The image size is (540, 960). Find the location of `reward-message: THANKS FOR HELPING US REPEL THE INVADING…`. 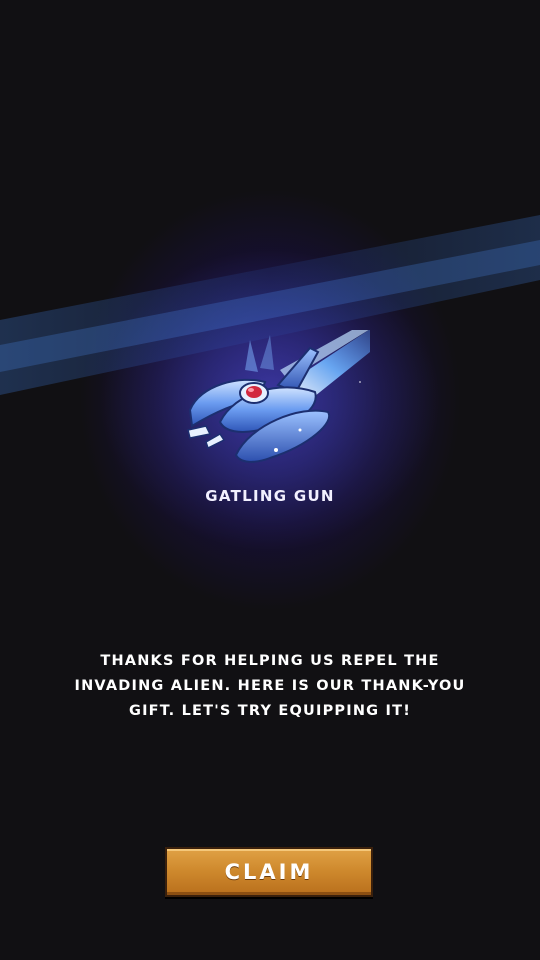

reward-message: THANKS FOR HELPING US REPEL THE INVADING… is located at coordinates (270, 686).